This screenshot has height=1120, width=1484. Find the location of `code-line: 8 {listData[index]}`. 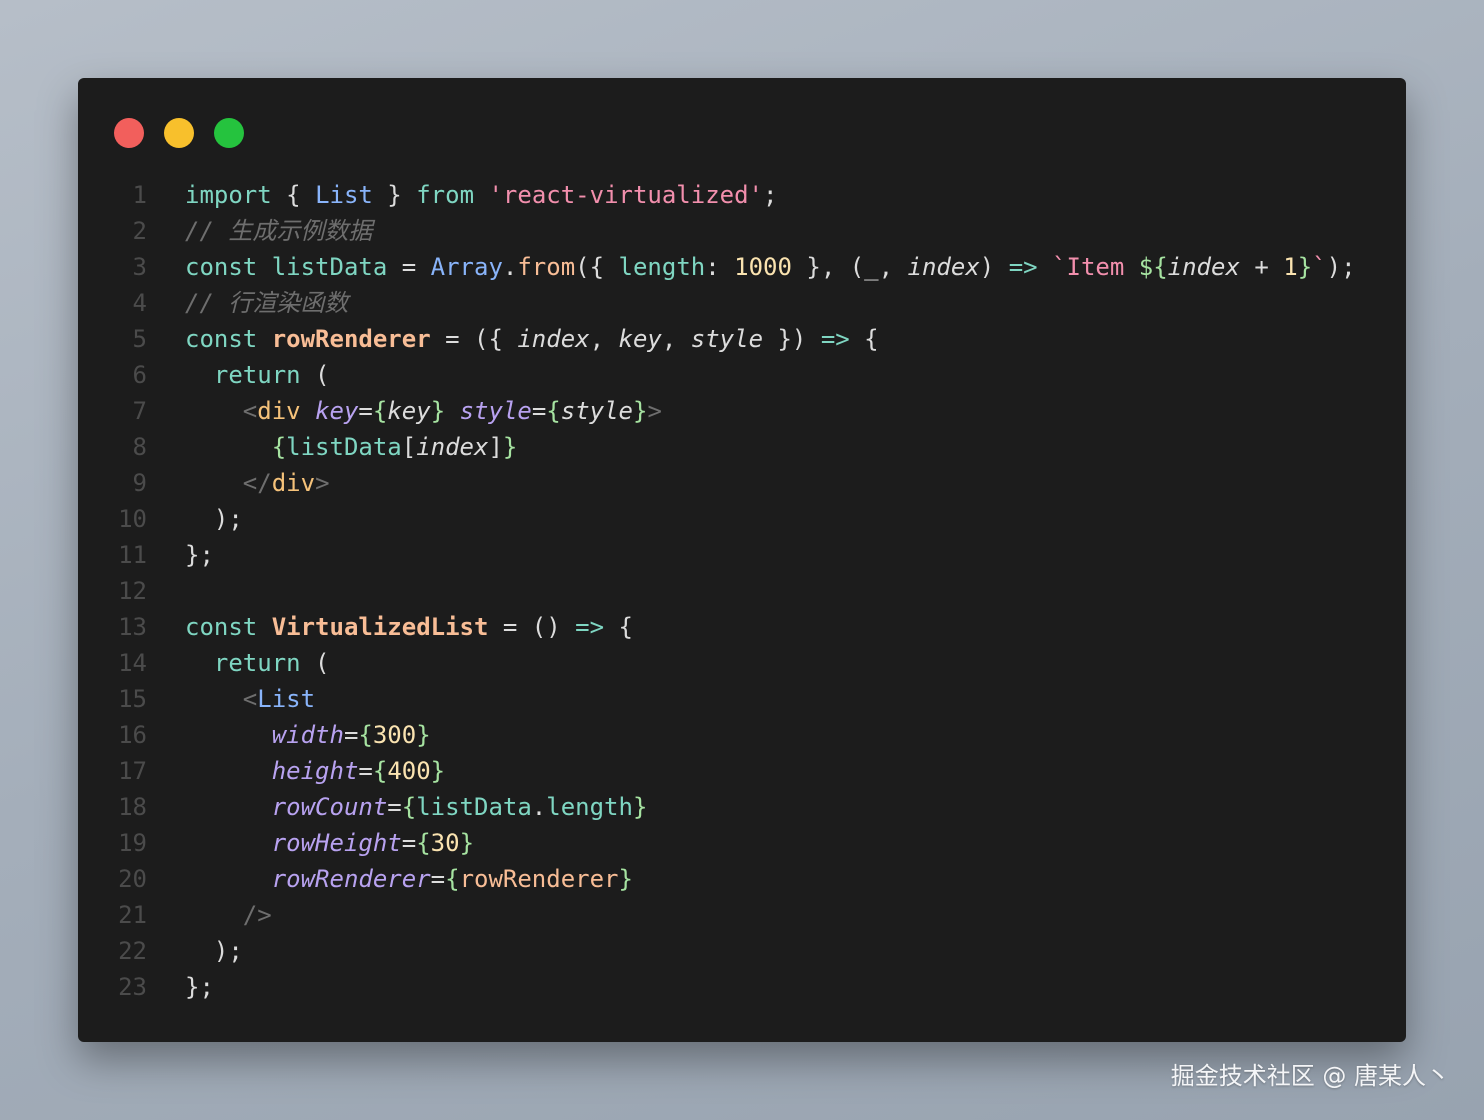

code-line: 8 {listData[index]} is located at coordinates (742, 447).